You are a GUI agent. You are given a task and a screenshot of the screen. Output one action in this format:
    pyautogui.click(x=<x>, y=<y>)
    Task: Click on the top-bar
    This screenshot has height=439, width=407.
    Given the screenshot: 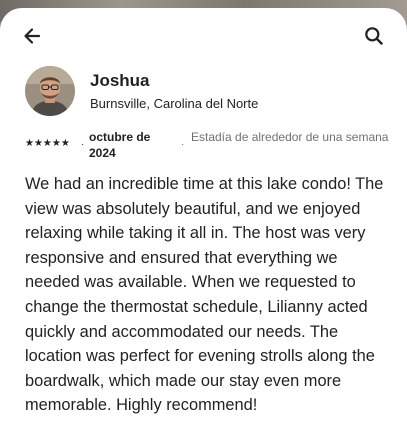 What is the action you would take?
    pyautogui.click(x=203, y=36)
    